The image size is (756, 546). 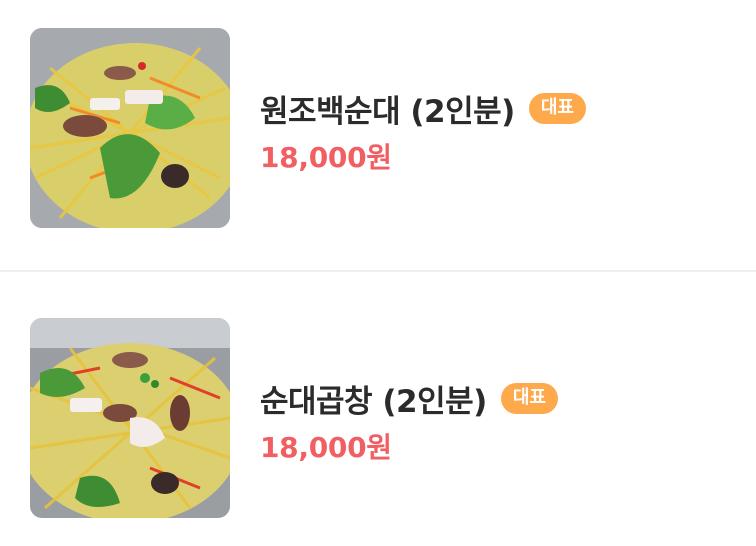 What do you see at coordinates (423, 131) in the screenshot?
I see `menu-item-info: 원조백순대 (2인분) 대표 18,000원` at bounding box center [423, 131].